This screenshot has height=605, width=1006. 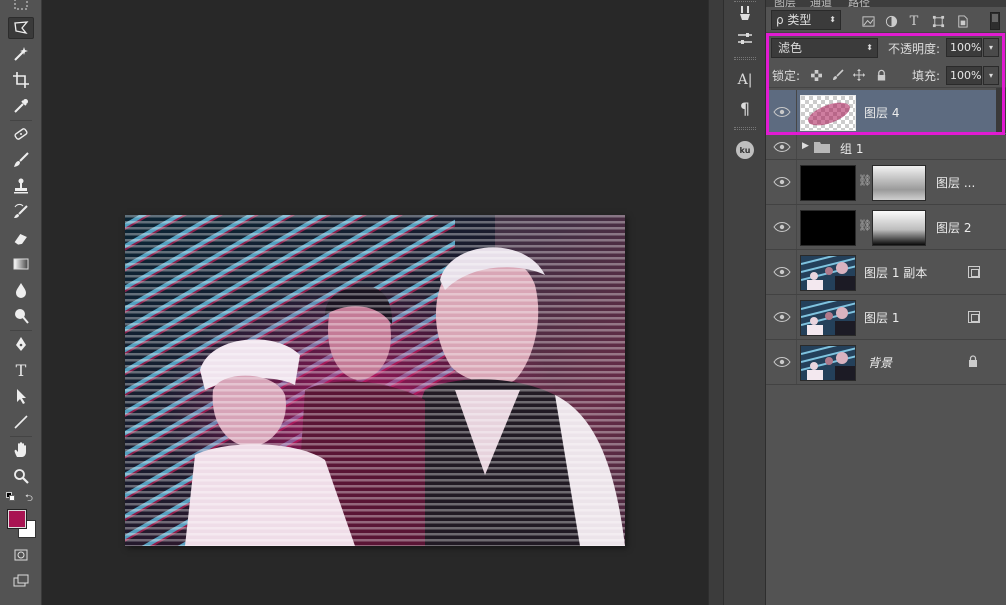 I want to click on opacity-input: 100%, so click(x=964, y=47).